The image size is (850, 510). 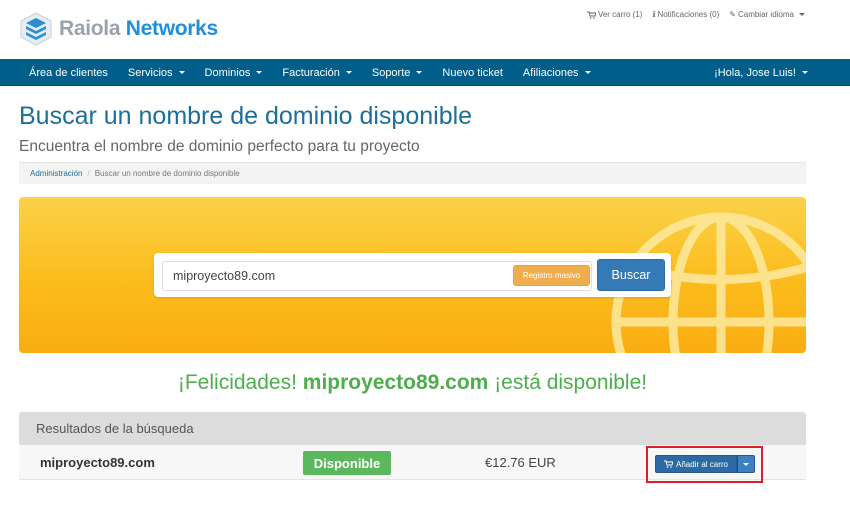 I want to click on notifications-link: ℹ Notificaciones (0), so click(x=685, y=14).